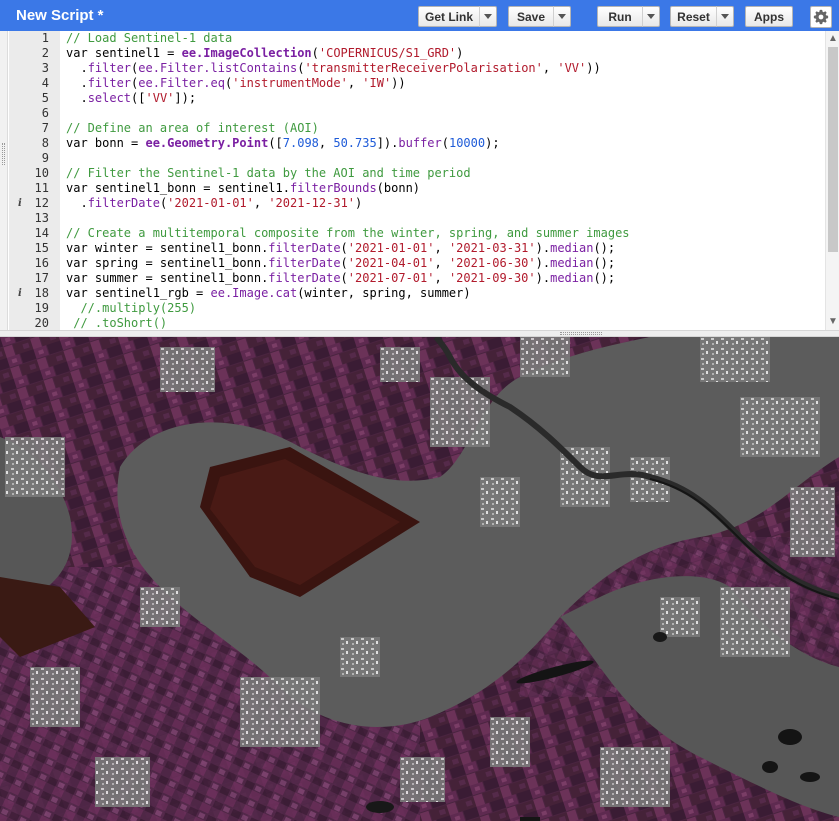  What do you see at coordinates (138, 293) in the screenshot?
I see `code-token: var sentinel1_rgb =` at bounding box center [138, 293].